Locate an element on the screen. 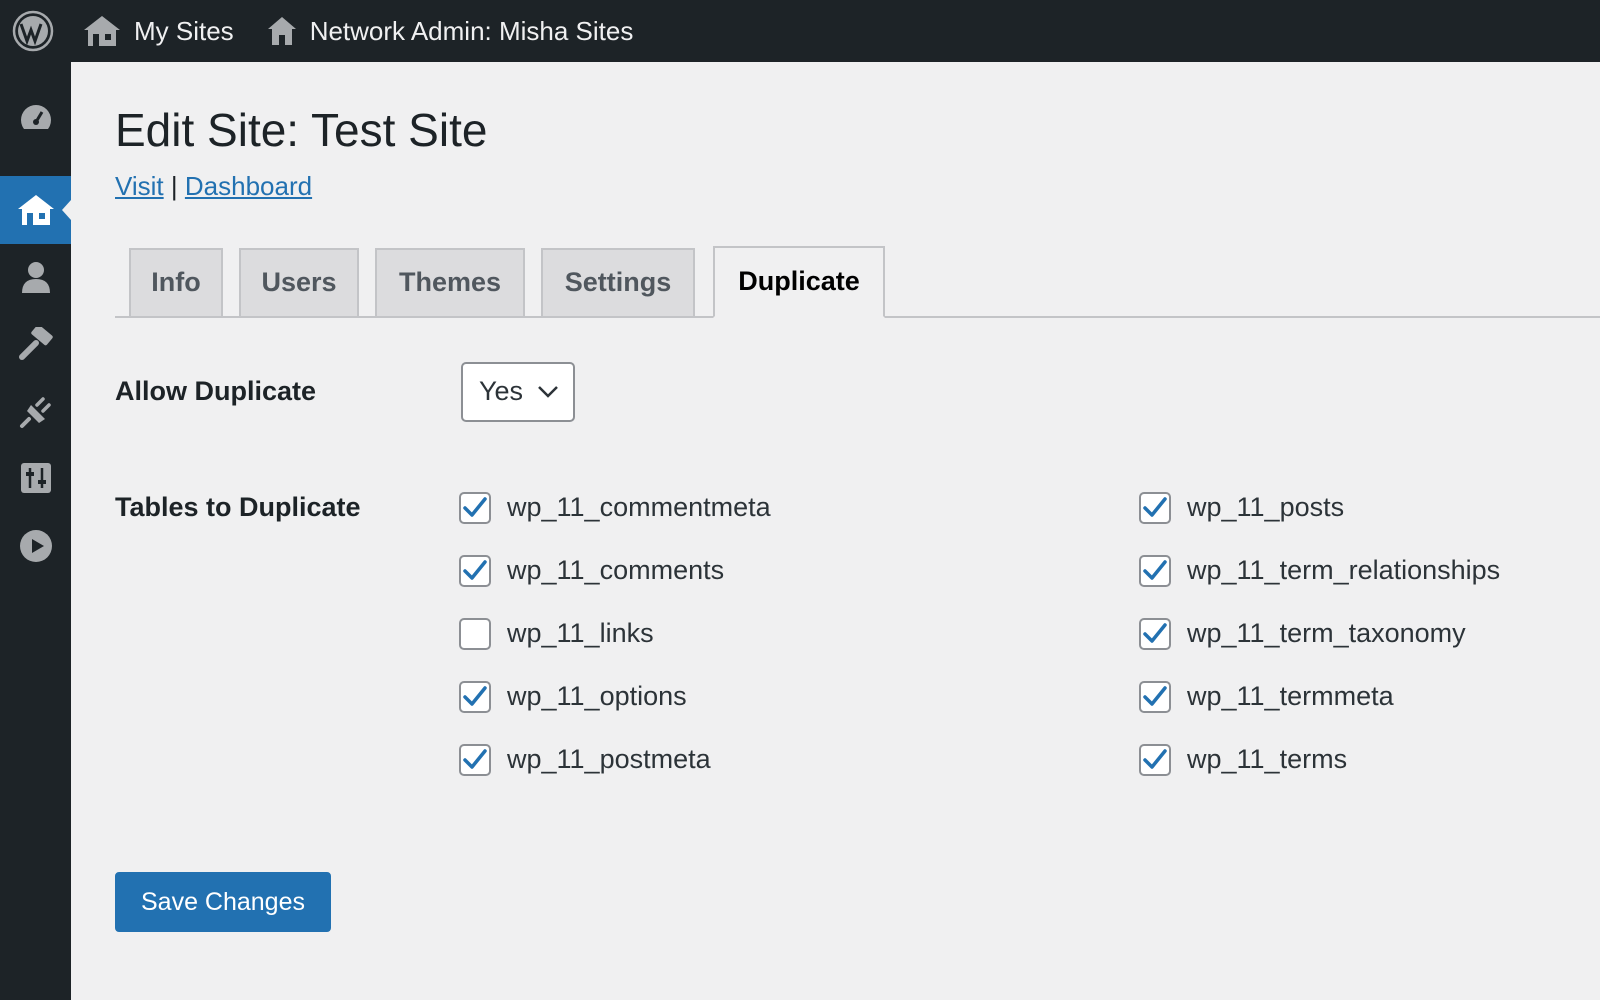 Image resolution: width=1600 pixels, height=1000 pixels. page-links: Visit | Dashboard is located at coordinates (857, 186).